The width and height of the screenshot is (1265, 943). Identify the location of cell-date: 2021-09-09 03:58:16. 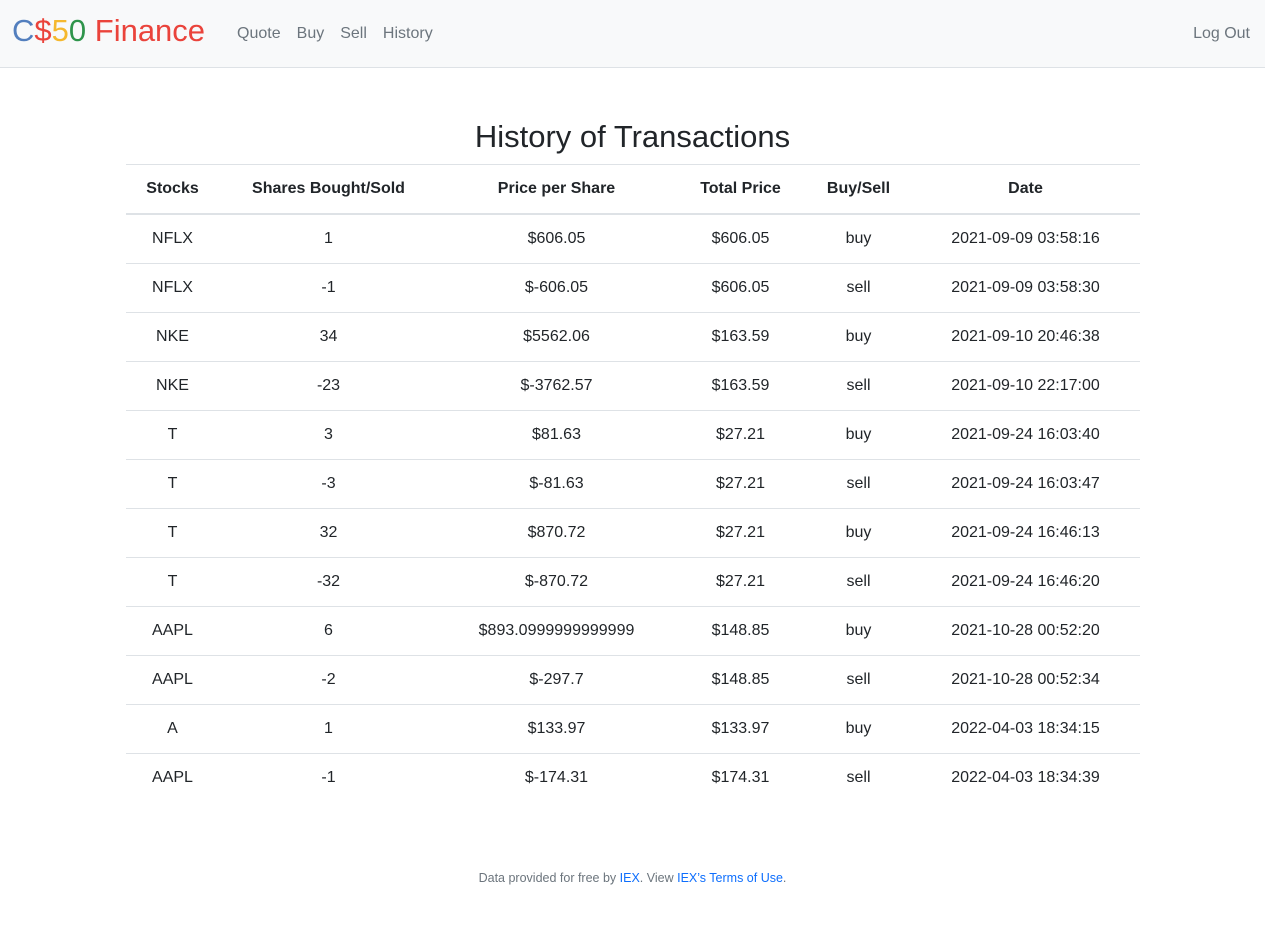
(1025, 238).